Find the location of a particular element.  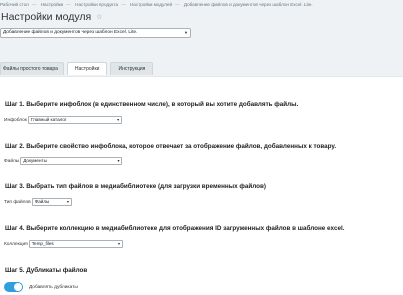

files-property-label: Файлы is located at coordinates (12, 161).